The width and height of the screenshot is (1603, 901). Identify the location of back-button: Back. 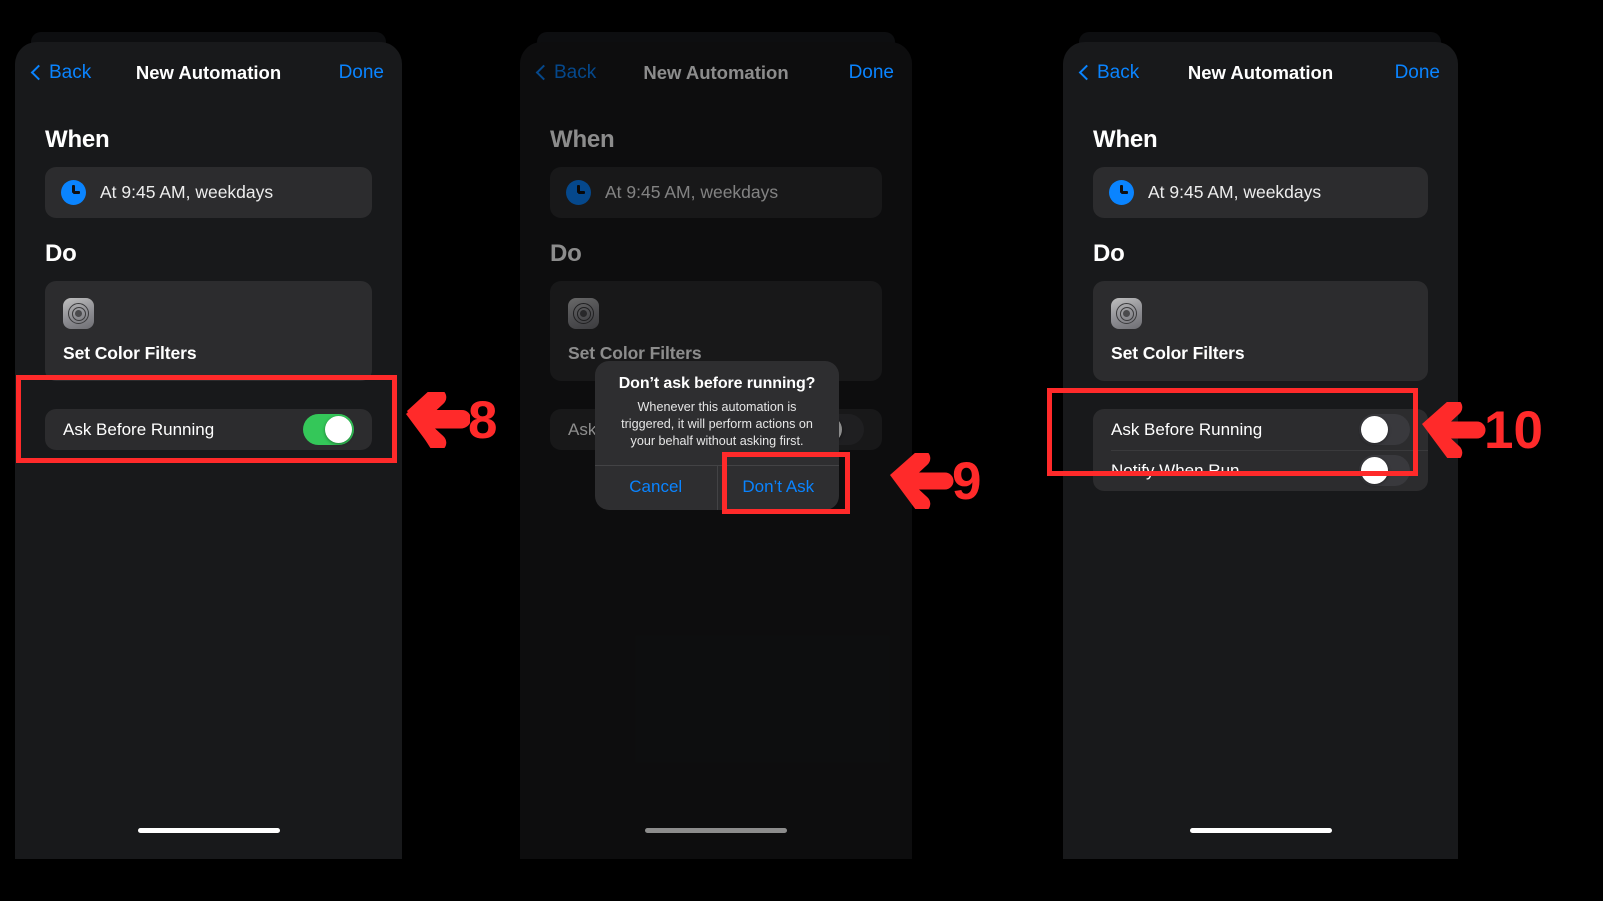
(61, 73).